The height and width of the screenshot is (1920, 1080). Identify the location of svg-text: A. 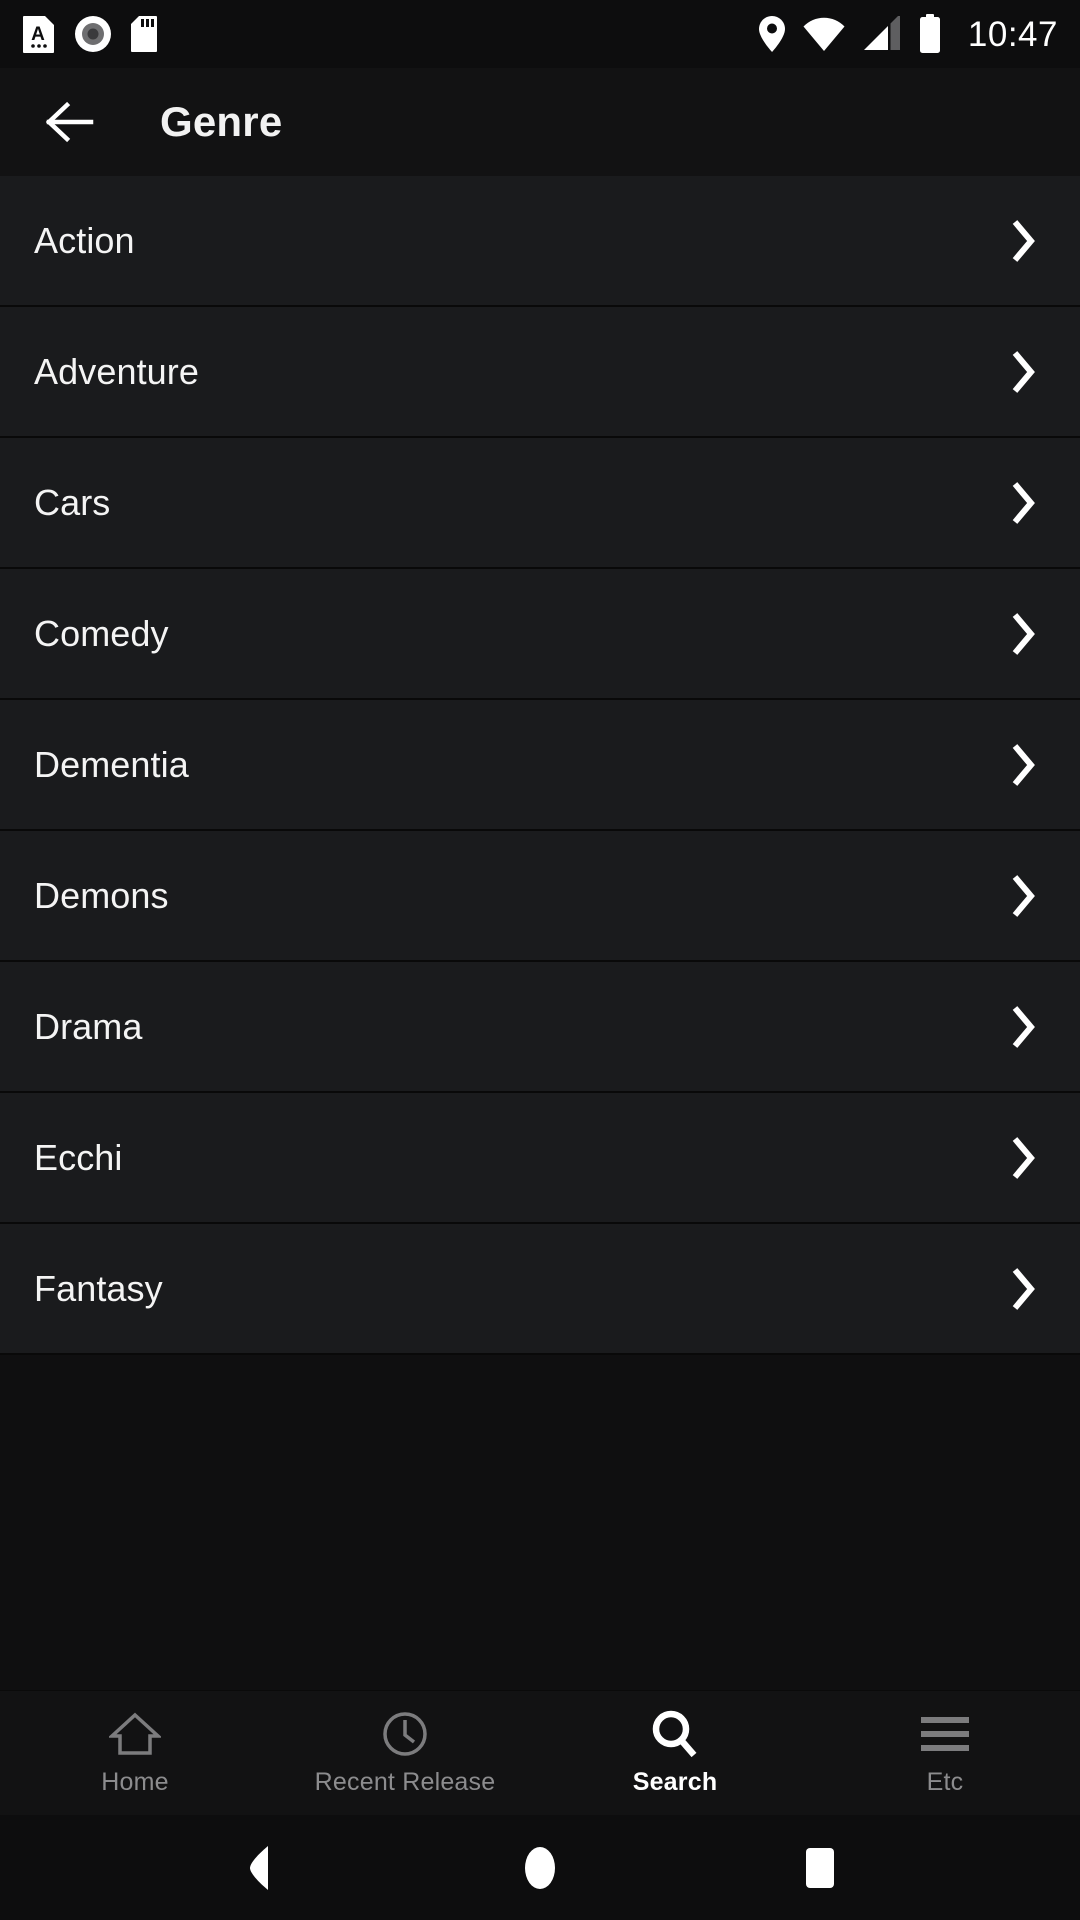
(38, 34).